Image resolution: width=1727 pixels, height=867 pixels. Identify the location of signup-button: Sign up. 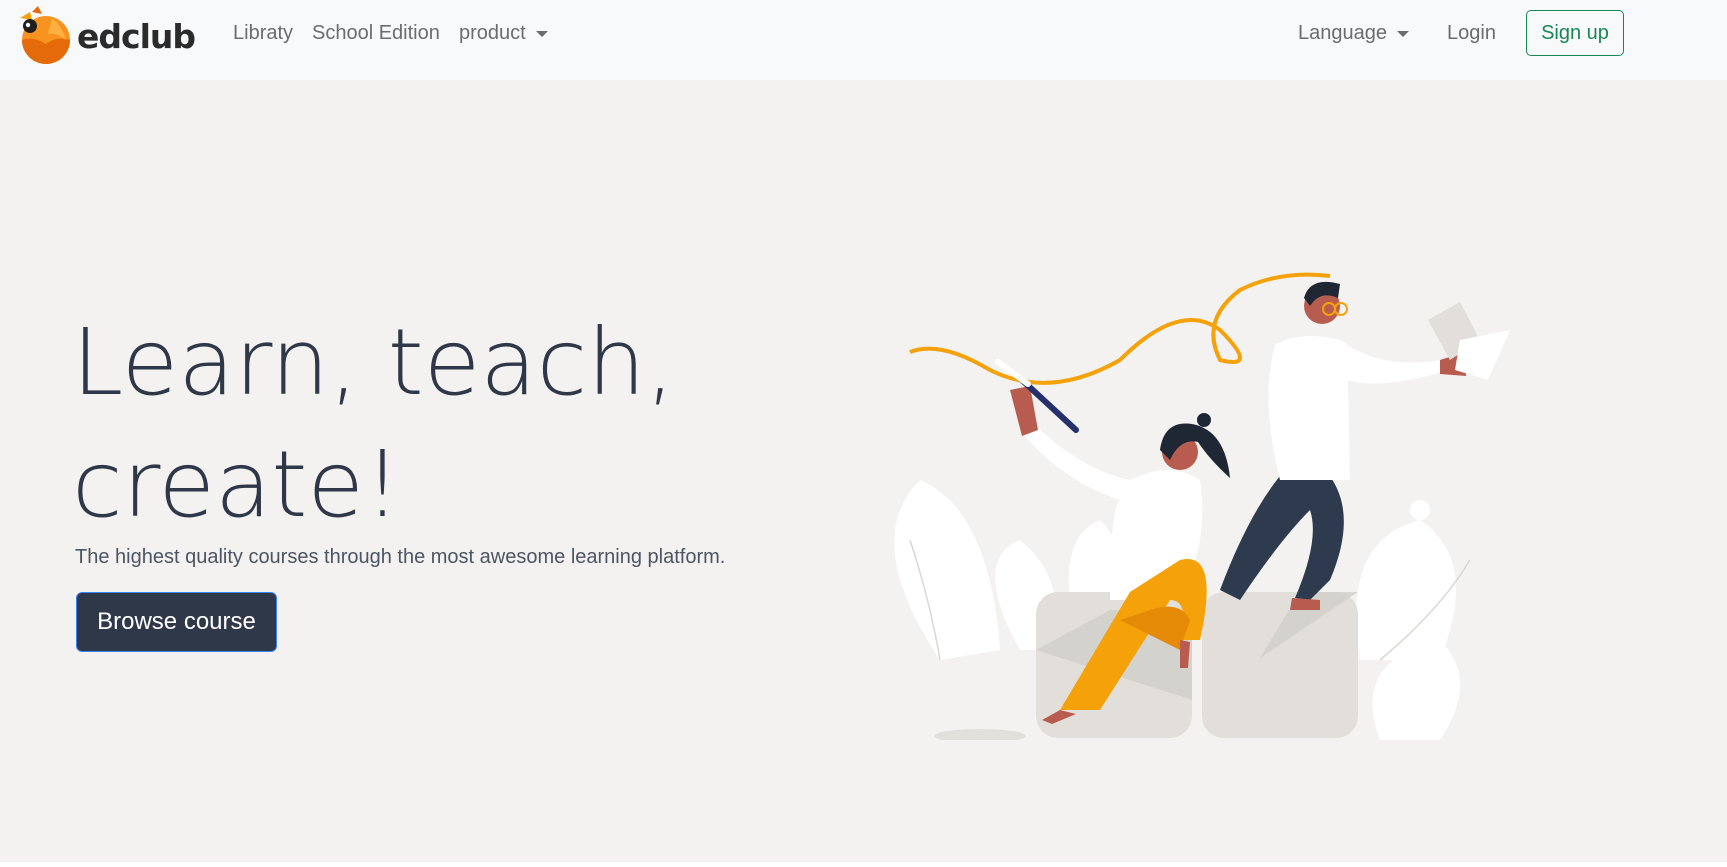
(1575, 33).